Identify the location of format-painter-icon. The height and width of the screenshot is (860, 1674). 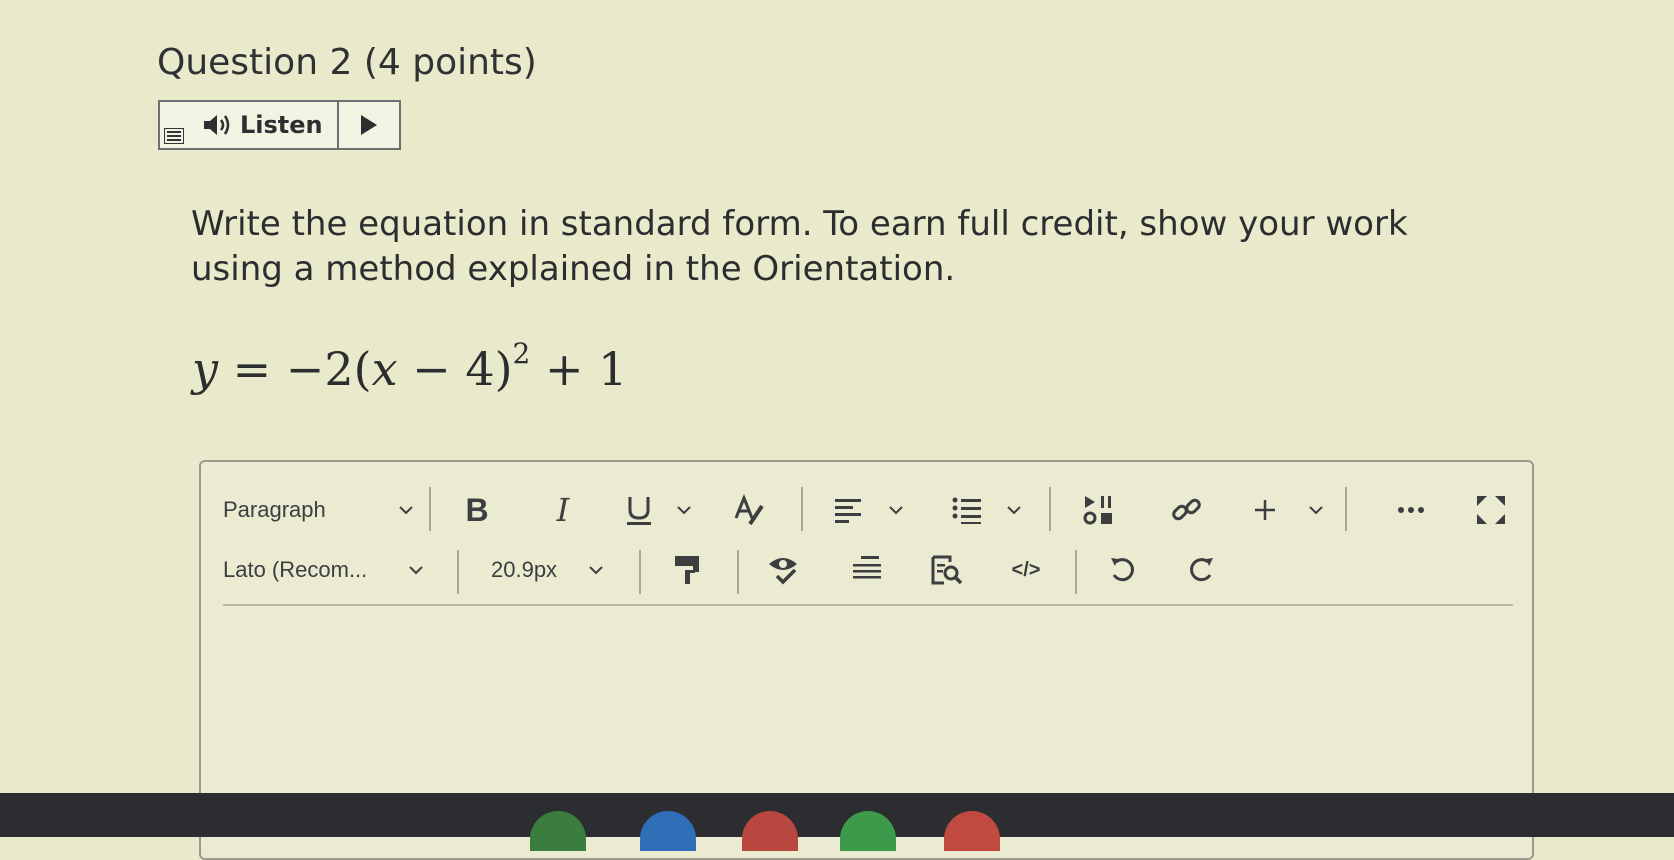
(687, 570).